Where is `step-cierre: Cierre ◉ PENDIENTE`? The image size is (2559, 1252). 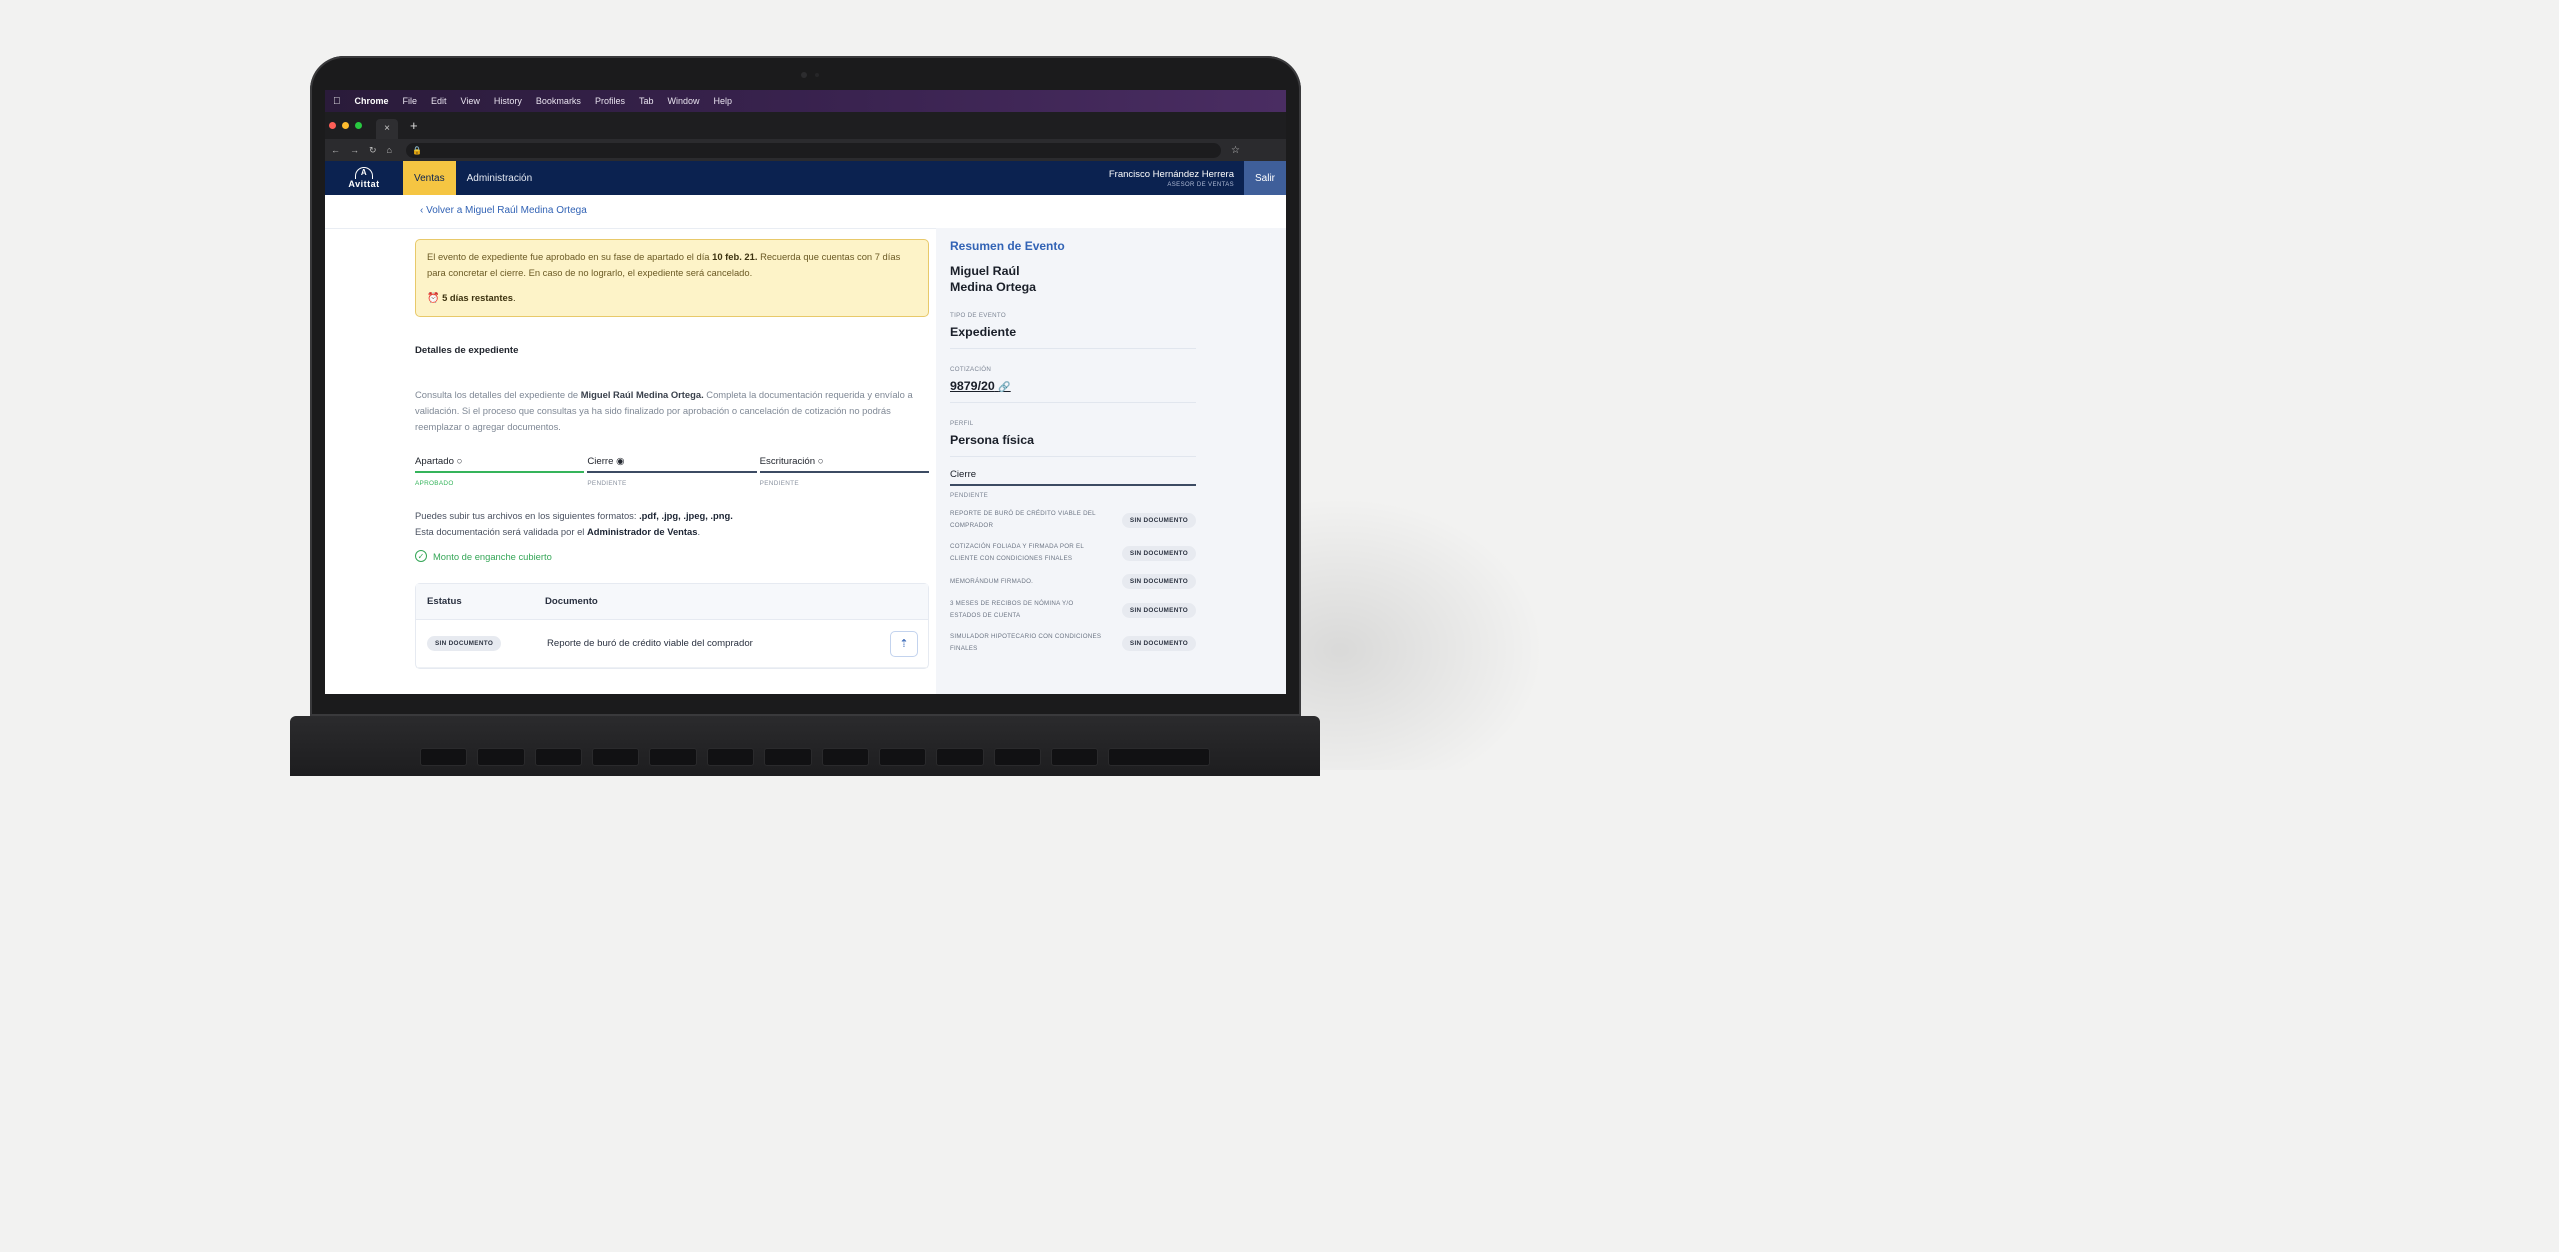
step-cierre: Cierre ◉ PENDIENTE is located at coordinates (672, 471).